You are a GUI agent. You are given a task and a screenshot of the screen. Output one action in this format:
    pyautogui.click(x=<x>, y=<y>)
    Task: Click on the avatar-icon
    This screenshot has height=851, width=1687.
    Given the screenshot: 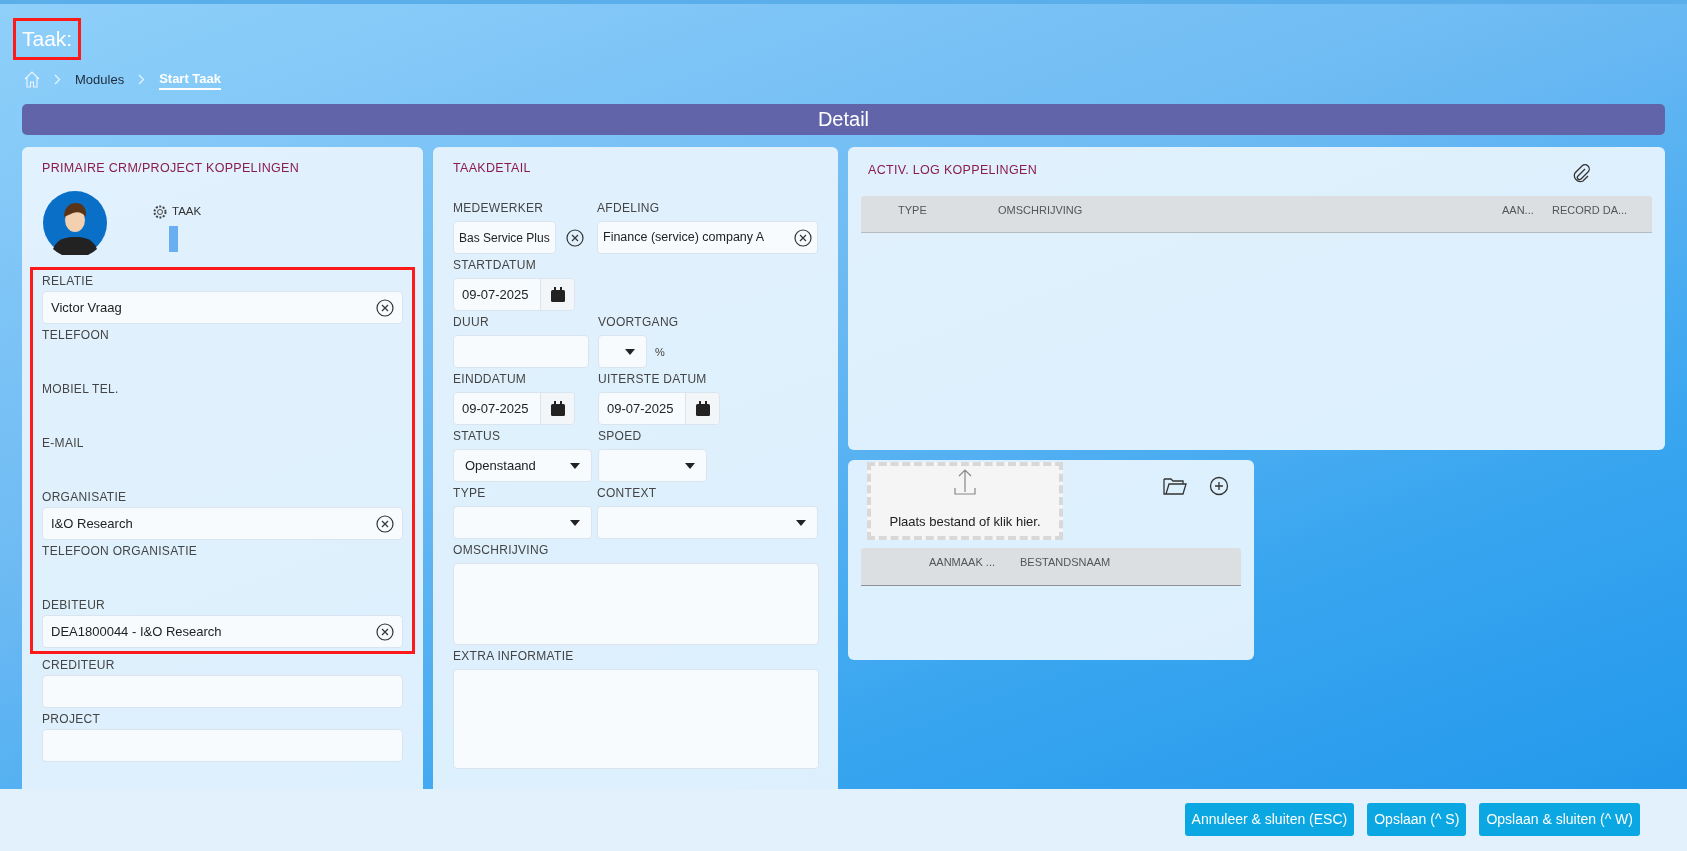 What is the action you would take?
    pyautogui.click(x=75, y=223)
    